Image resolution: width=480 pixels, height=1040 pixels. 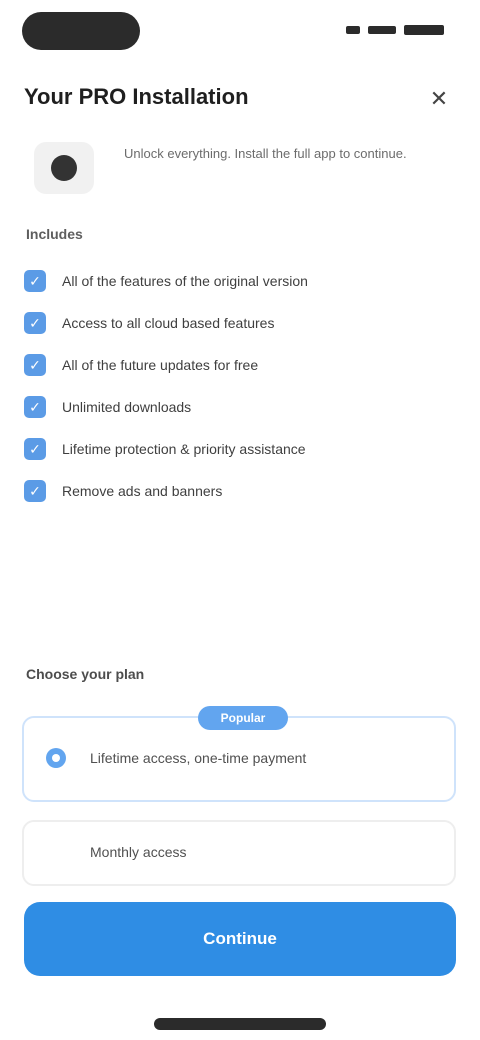 What do you see at coordinates (382, 30) in the screenshot?
I see `wifi-icon` at bounding box center [382, 30].